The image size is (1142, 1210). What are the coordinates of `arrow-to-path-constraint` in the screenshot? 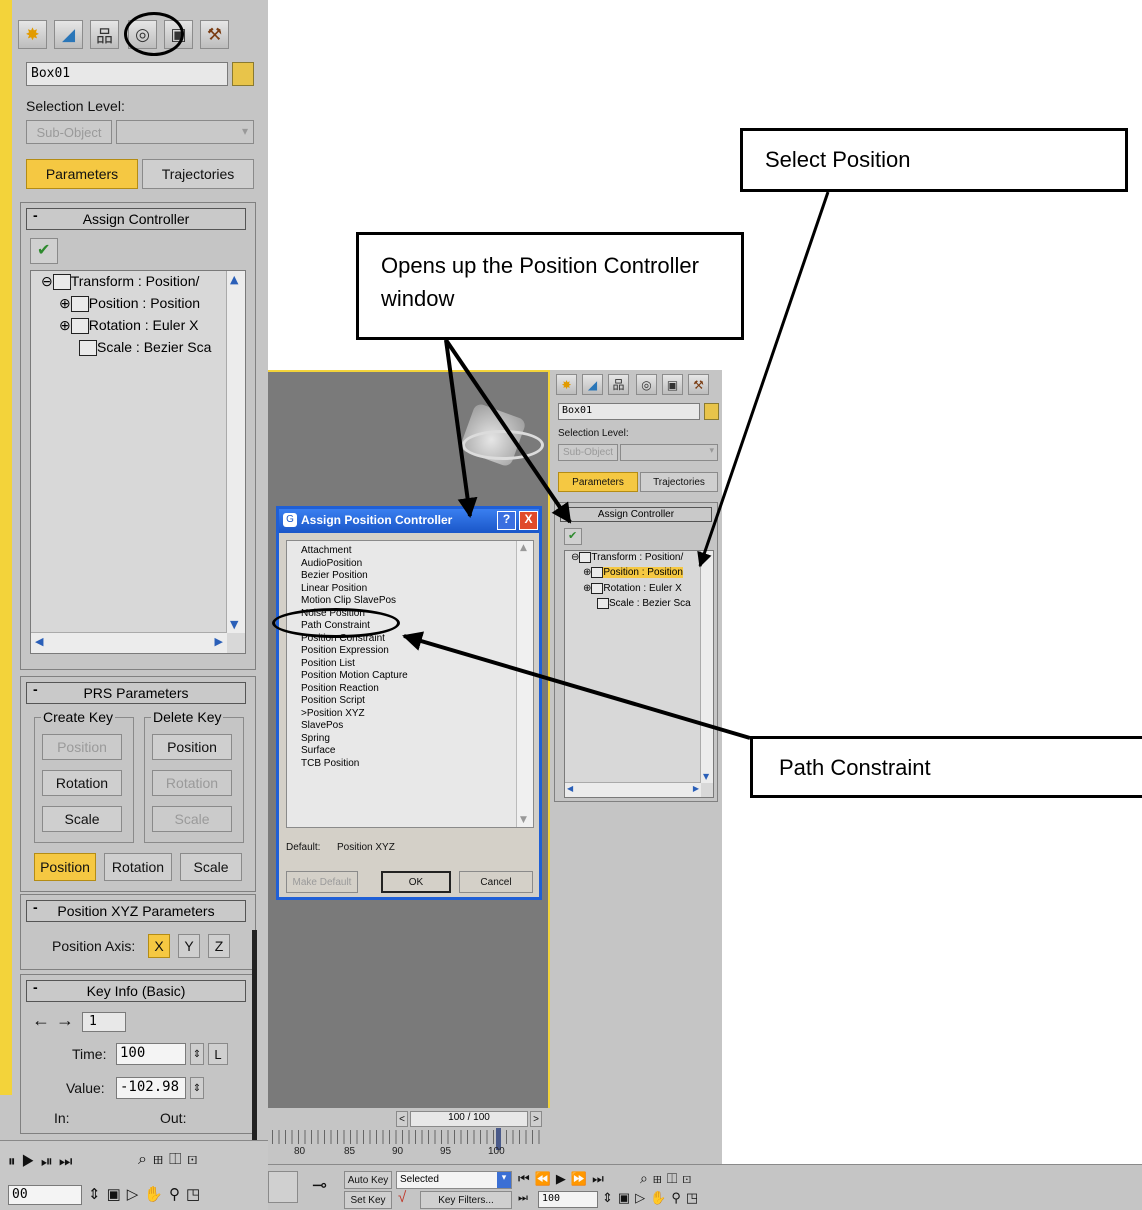 It's located at (576, 685).